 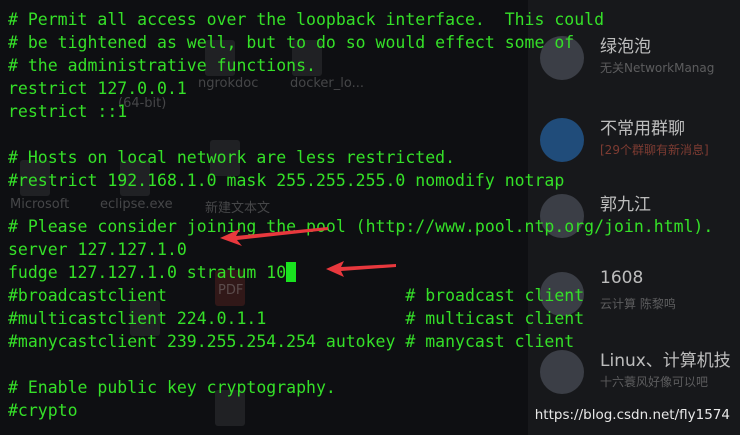 I want to click on config-line: # the administrative functions., so click(x=162, y=65).